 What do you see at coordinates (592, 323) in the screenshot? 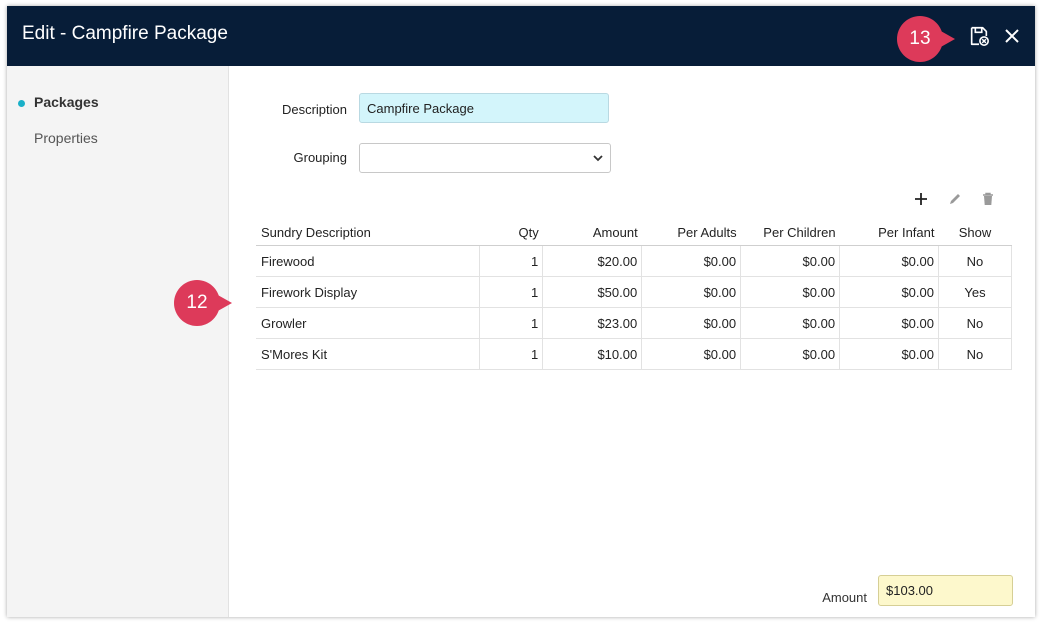
I see `cell-amount: $23.00` at bounding box center [592, 323].